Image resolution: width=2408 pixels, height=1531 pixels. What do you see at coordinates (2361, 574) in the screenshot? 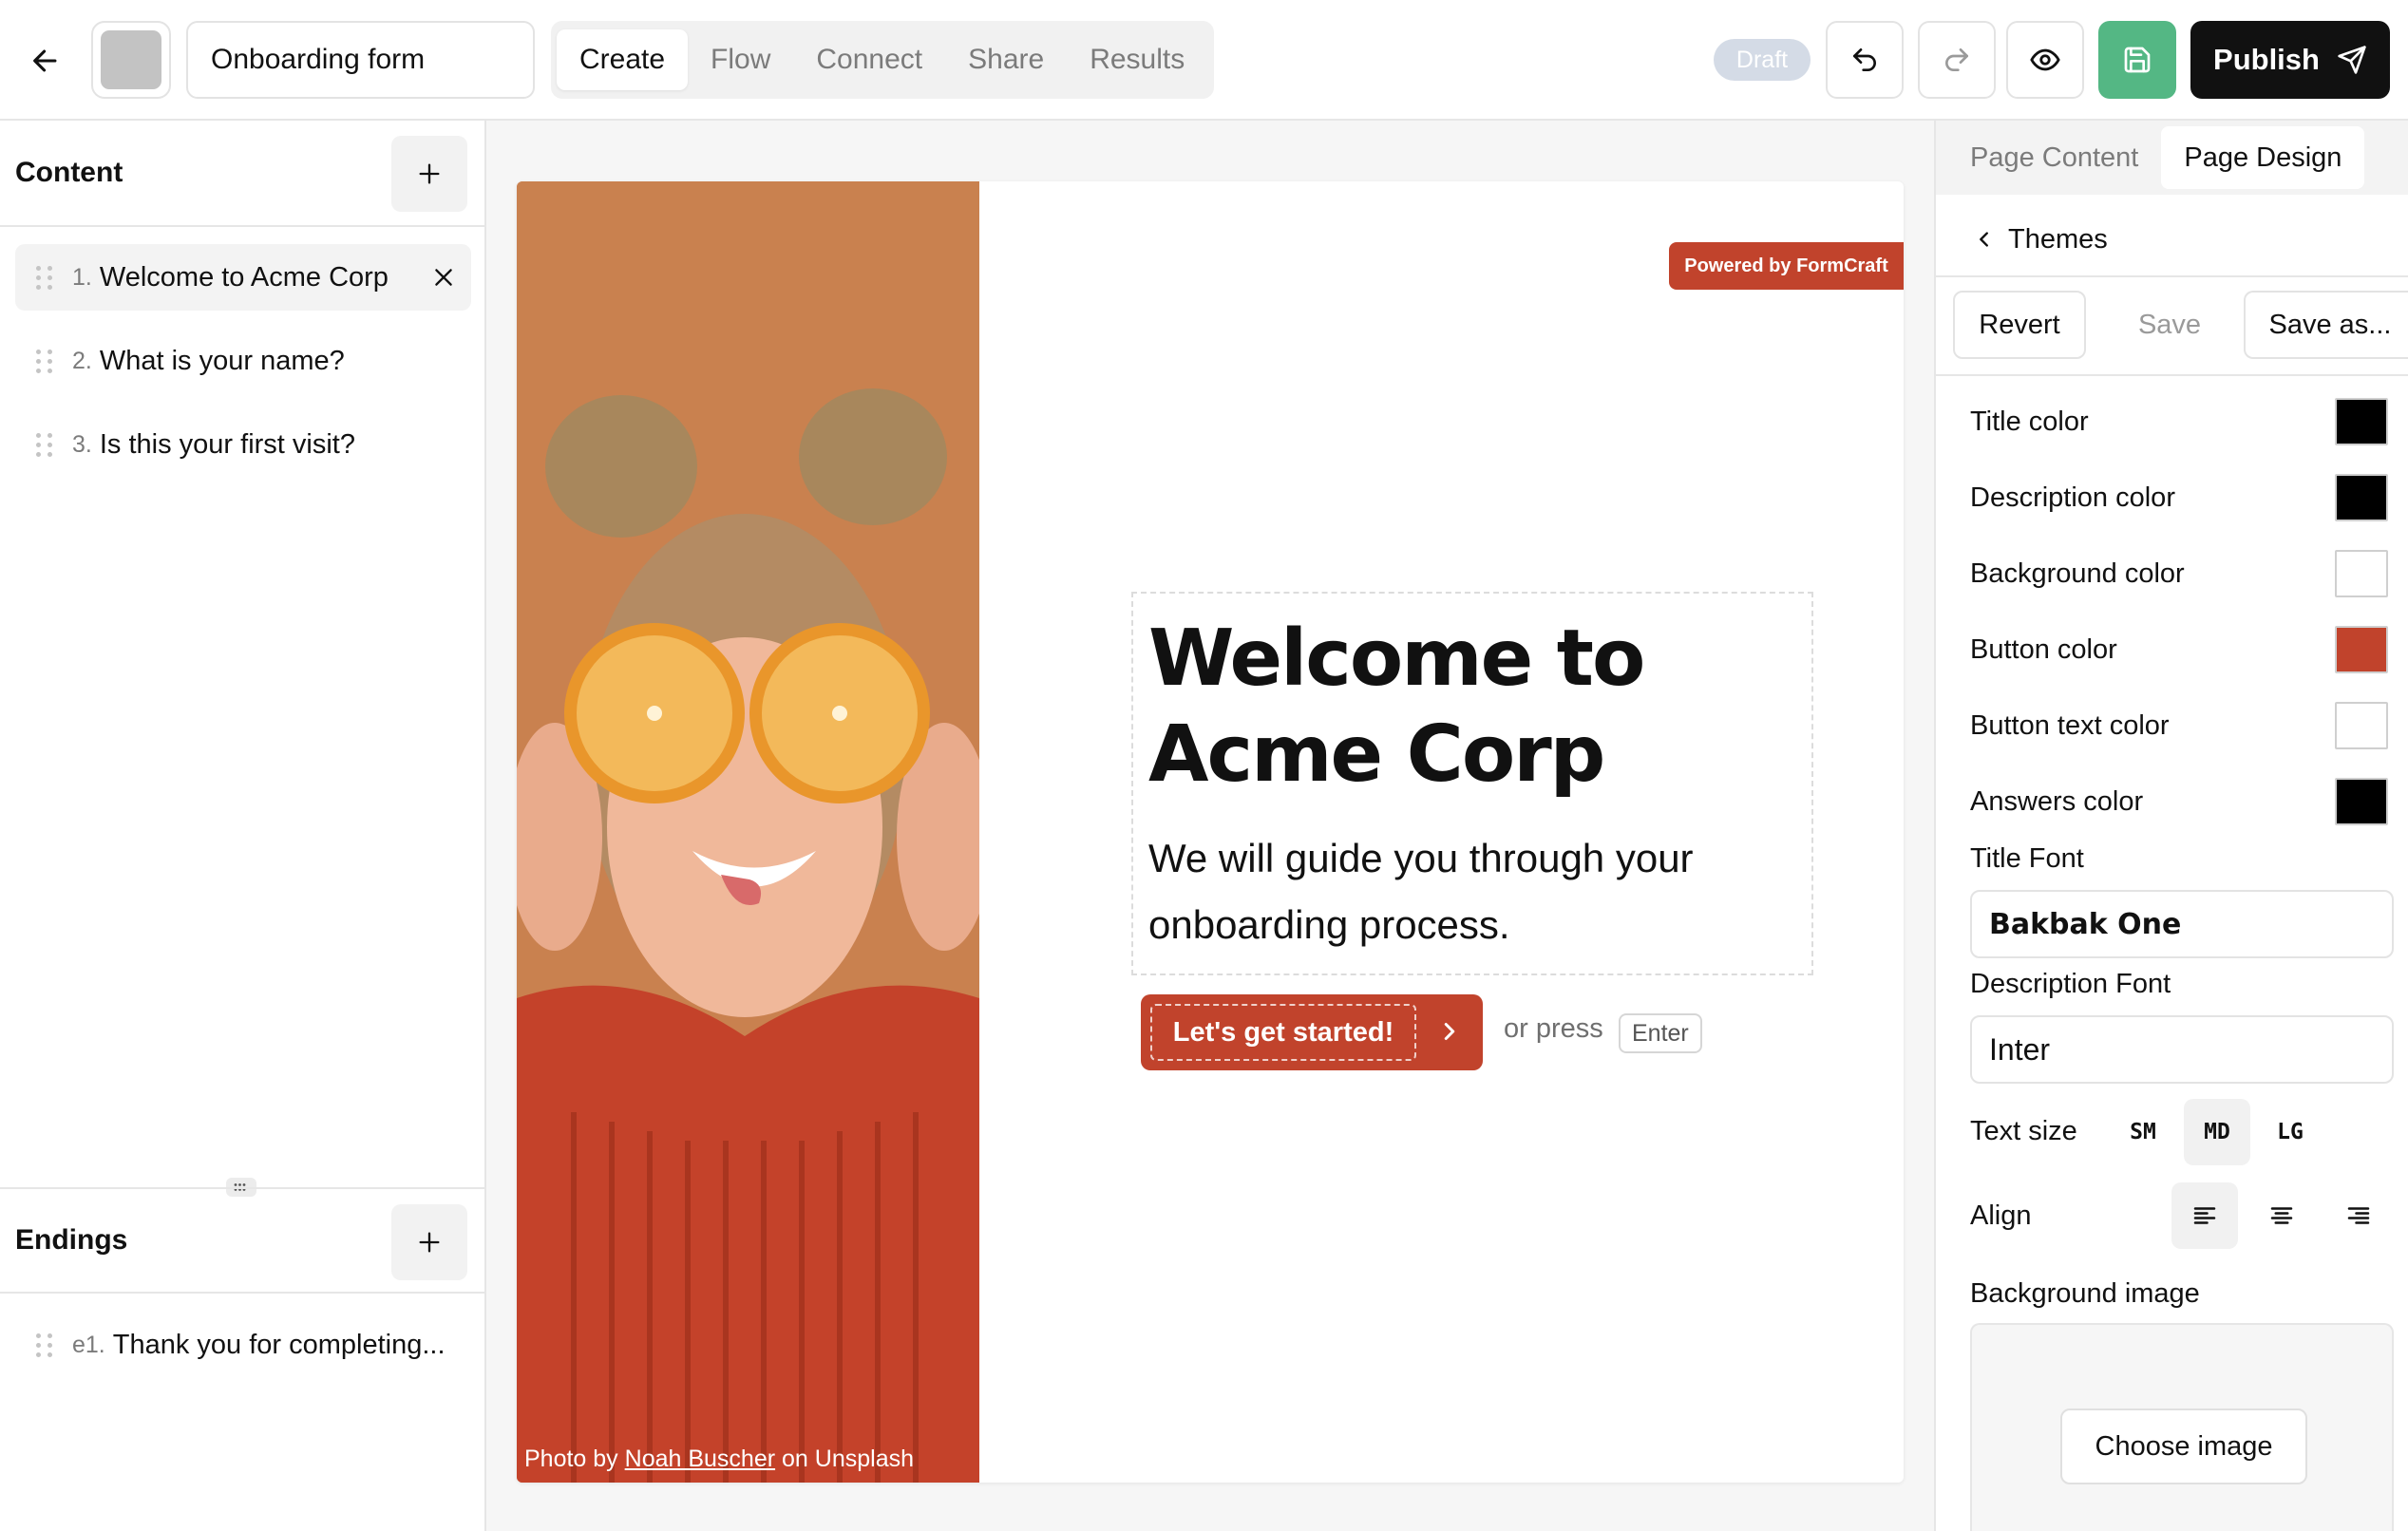
I see `background-color-swatch` at bounding box center [2361, 574].